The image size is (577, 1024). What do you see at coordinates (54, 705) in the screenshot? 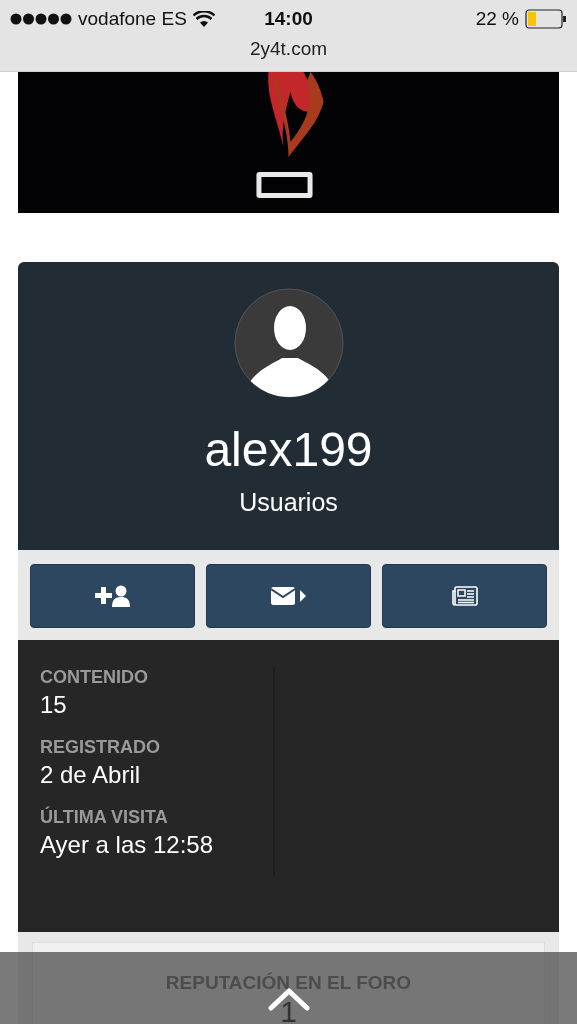
I see `stat-value: 15` at bounding box center [54, 705].